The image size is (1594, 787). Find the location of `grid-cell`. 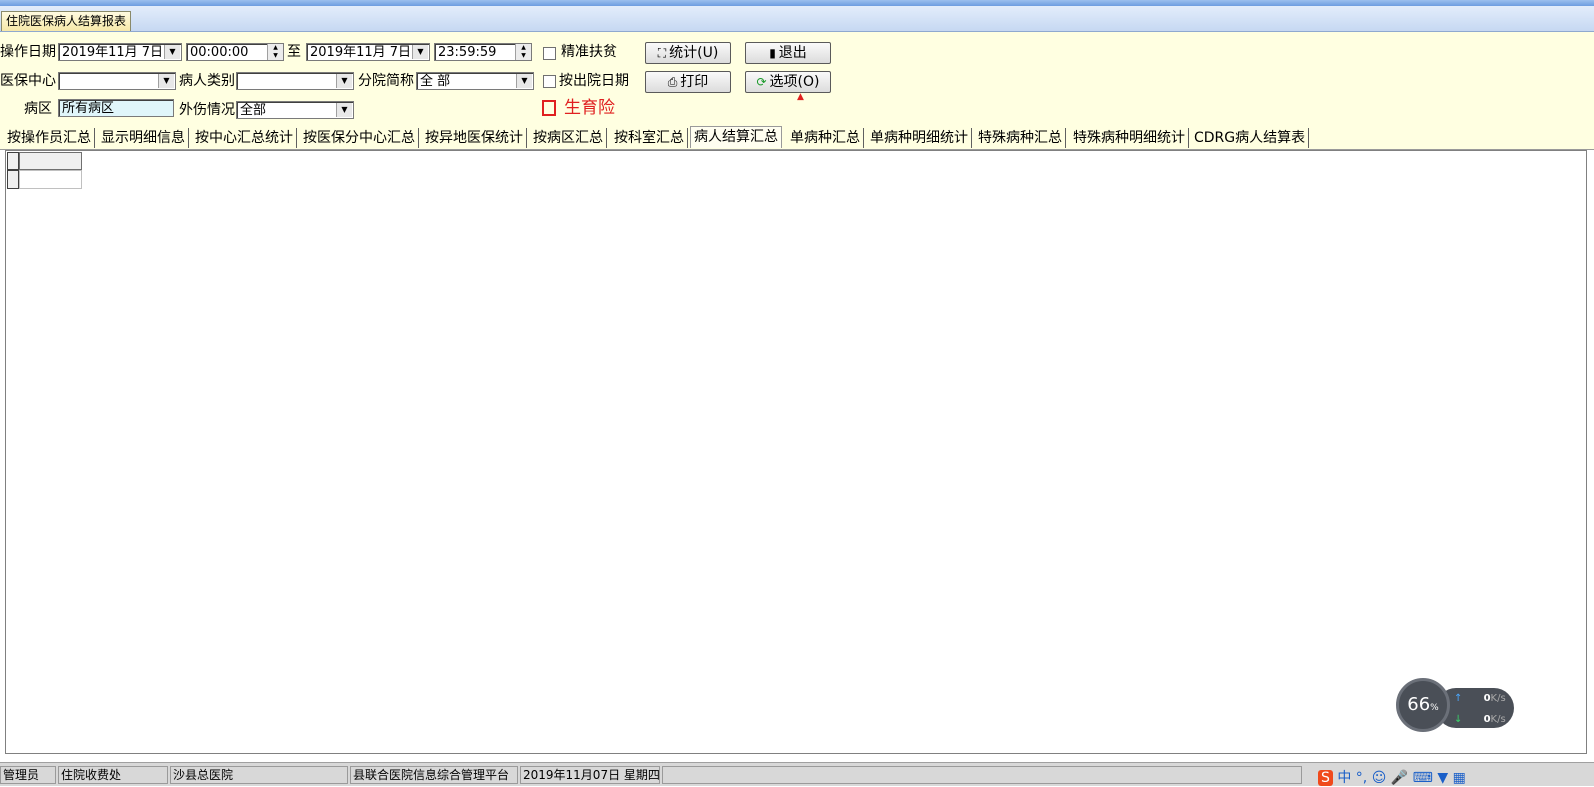

grid-cell is located at coordinates (50, 179).